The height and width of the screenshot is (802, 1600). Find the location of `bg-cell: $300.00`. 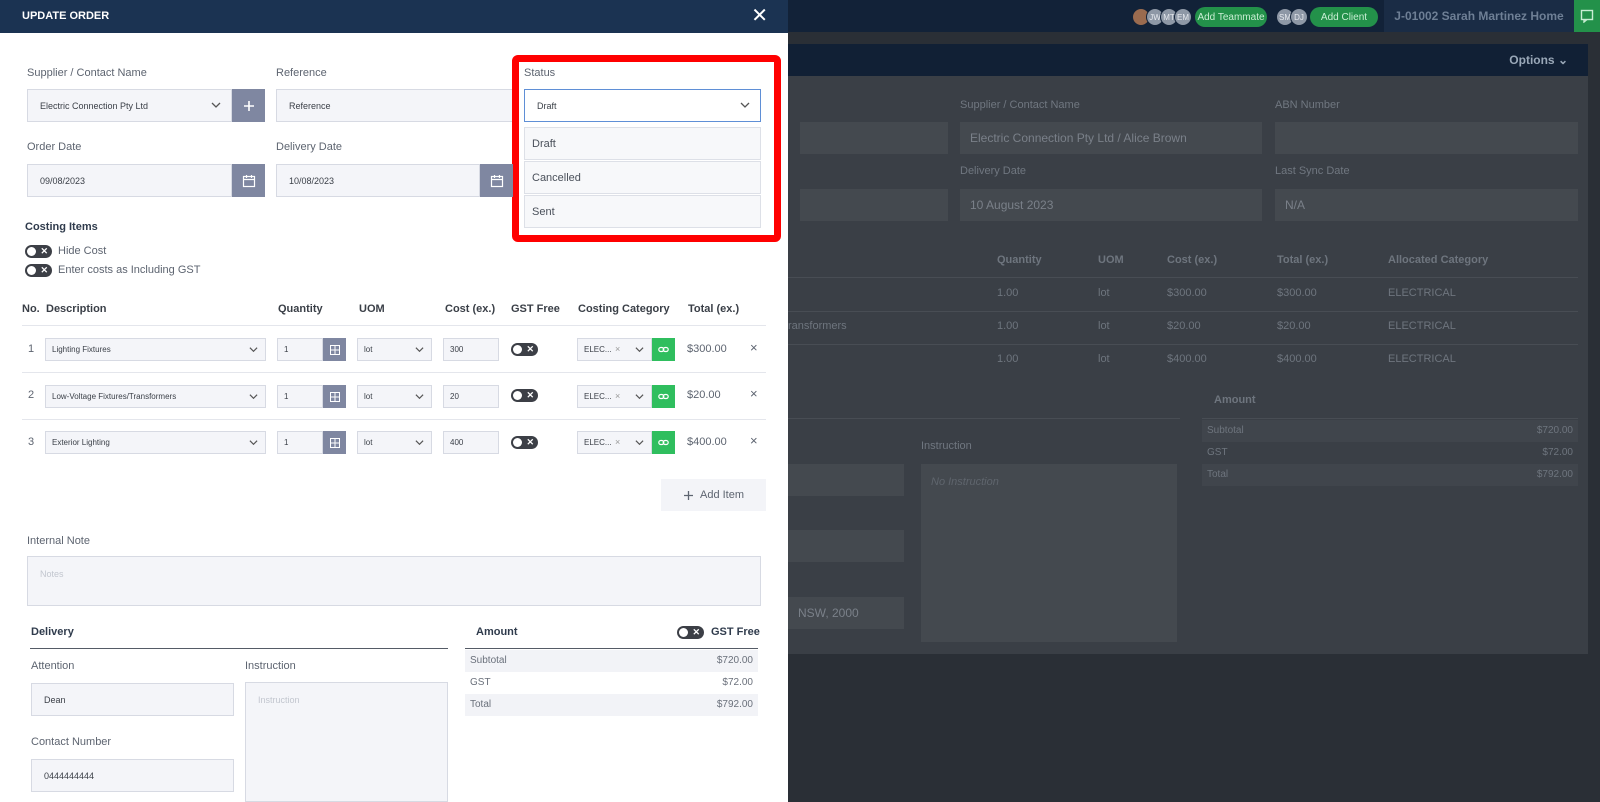

bg-cell: $300.00 is located at coordinates (1187, 293).